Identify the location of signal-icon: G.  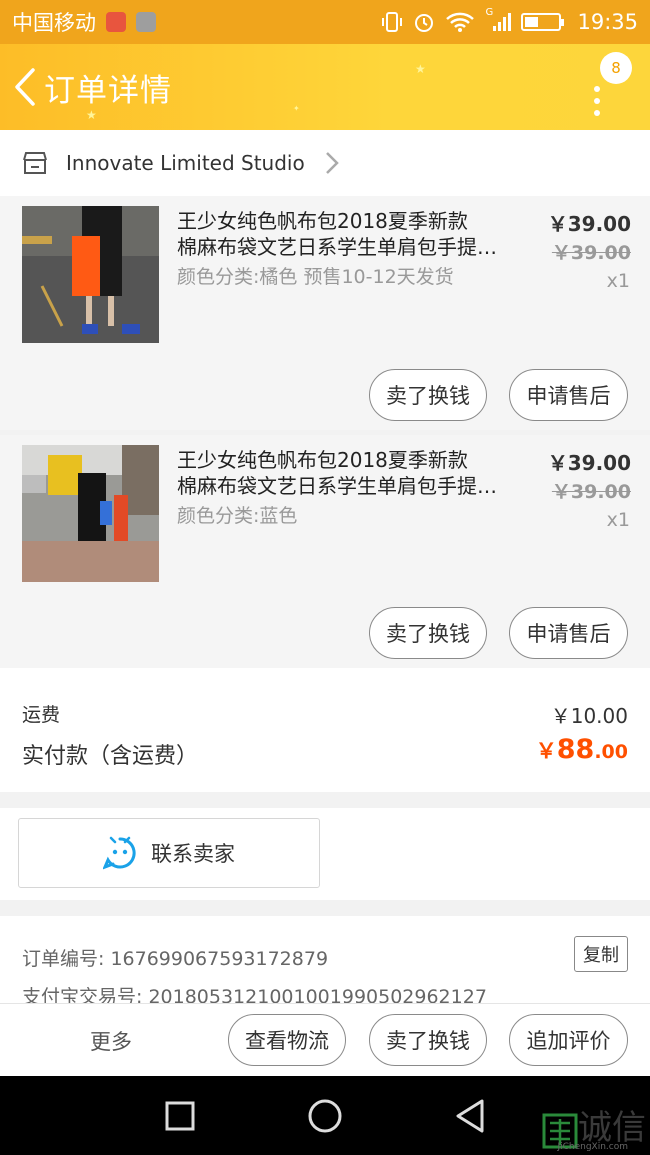
(498, 20).